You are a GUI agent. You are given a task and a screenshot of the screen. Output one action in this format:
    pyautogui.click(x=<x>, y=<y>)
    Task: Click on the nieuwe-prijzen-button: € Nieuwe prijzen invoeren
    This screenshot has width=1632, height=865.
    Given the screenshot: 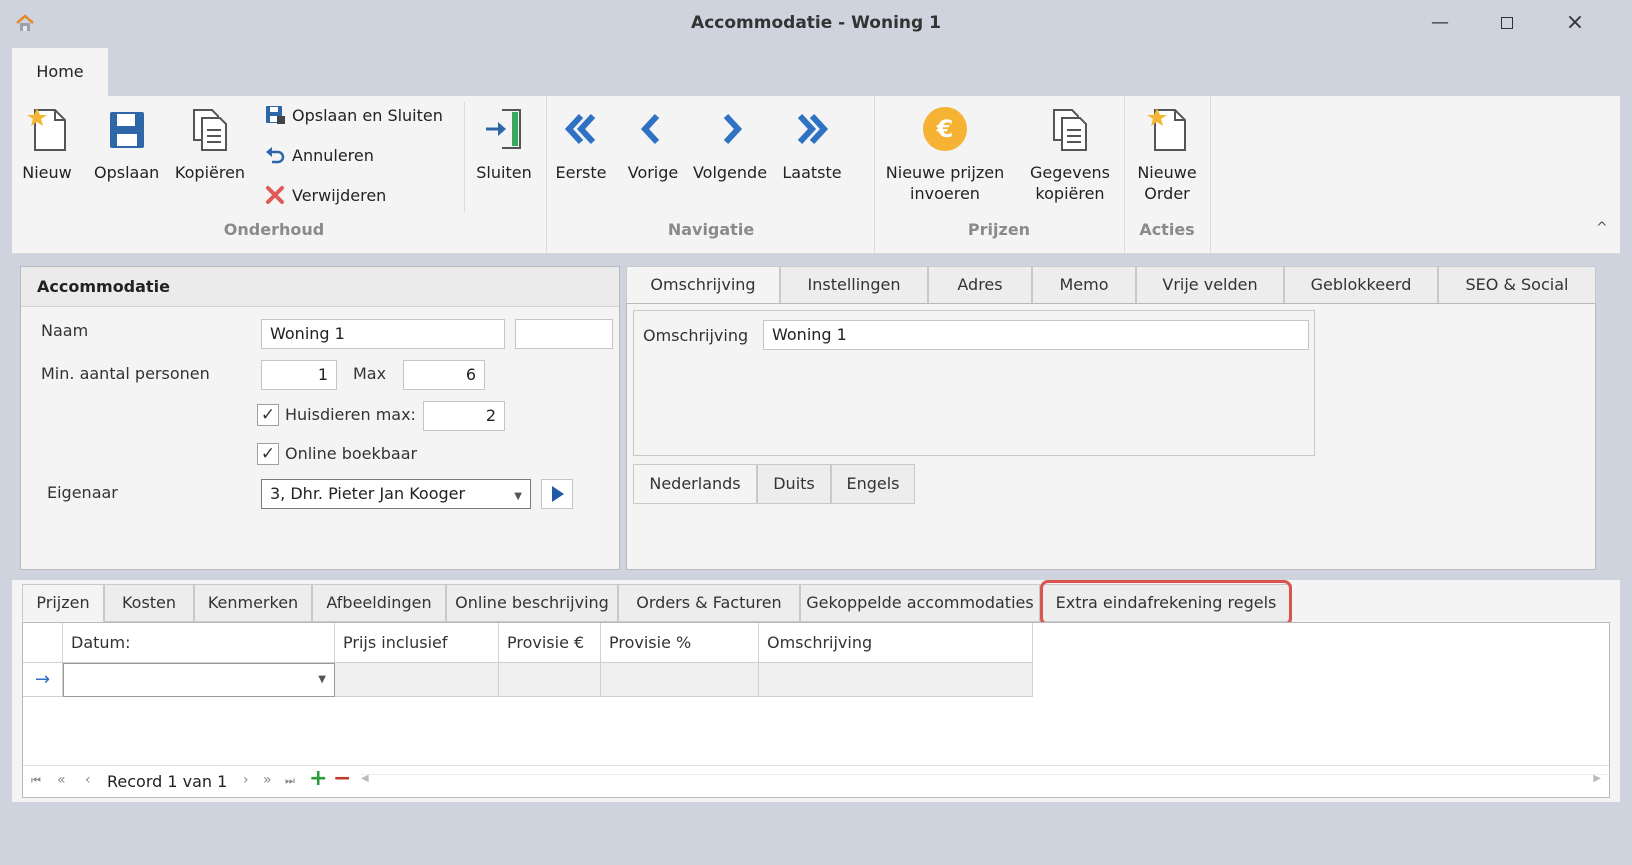 What is the action you would take?
    pyautogui.click(x=945, y=155)
    